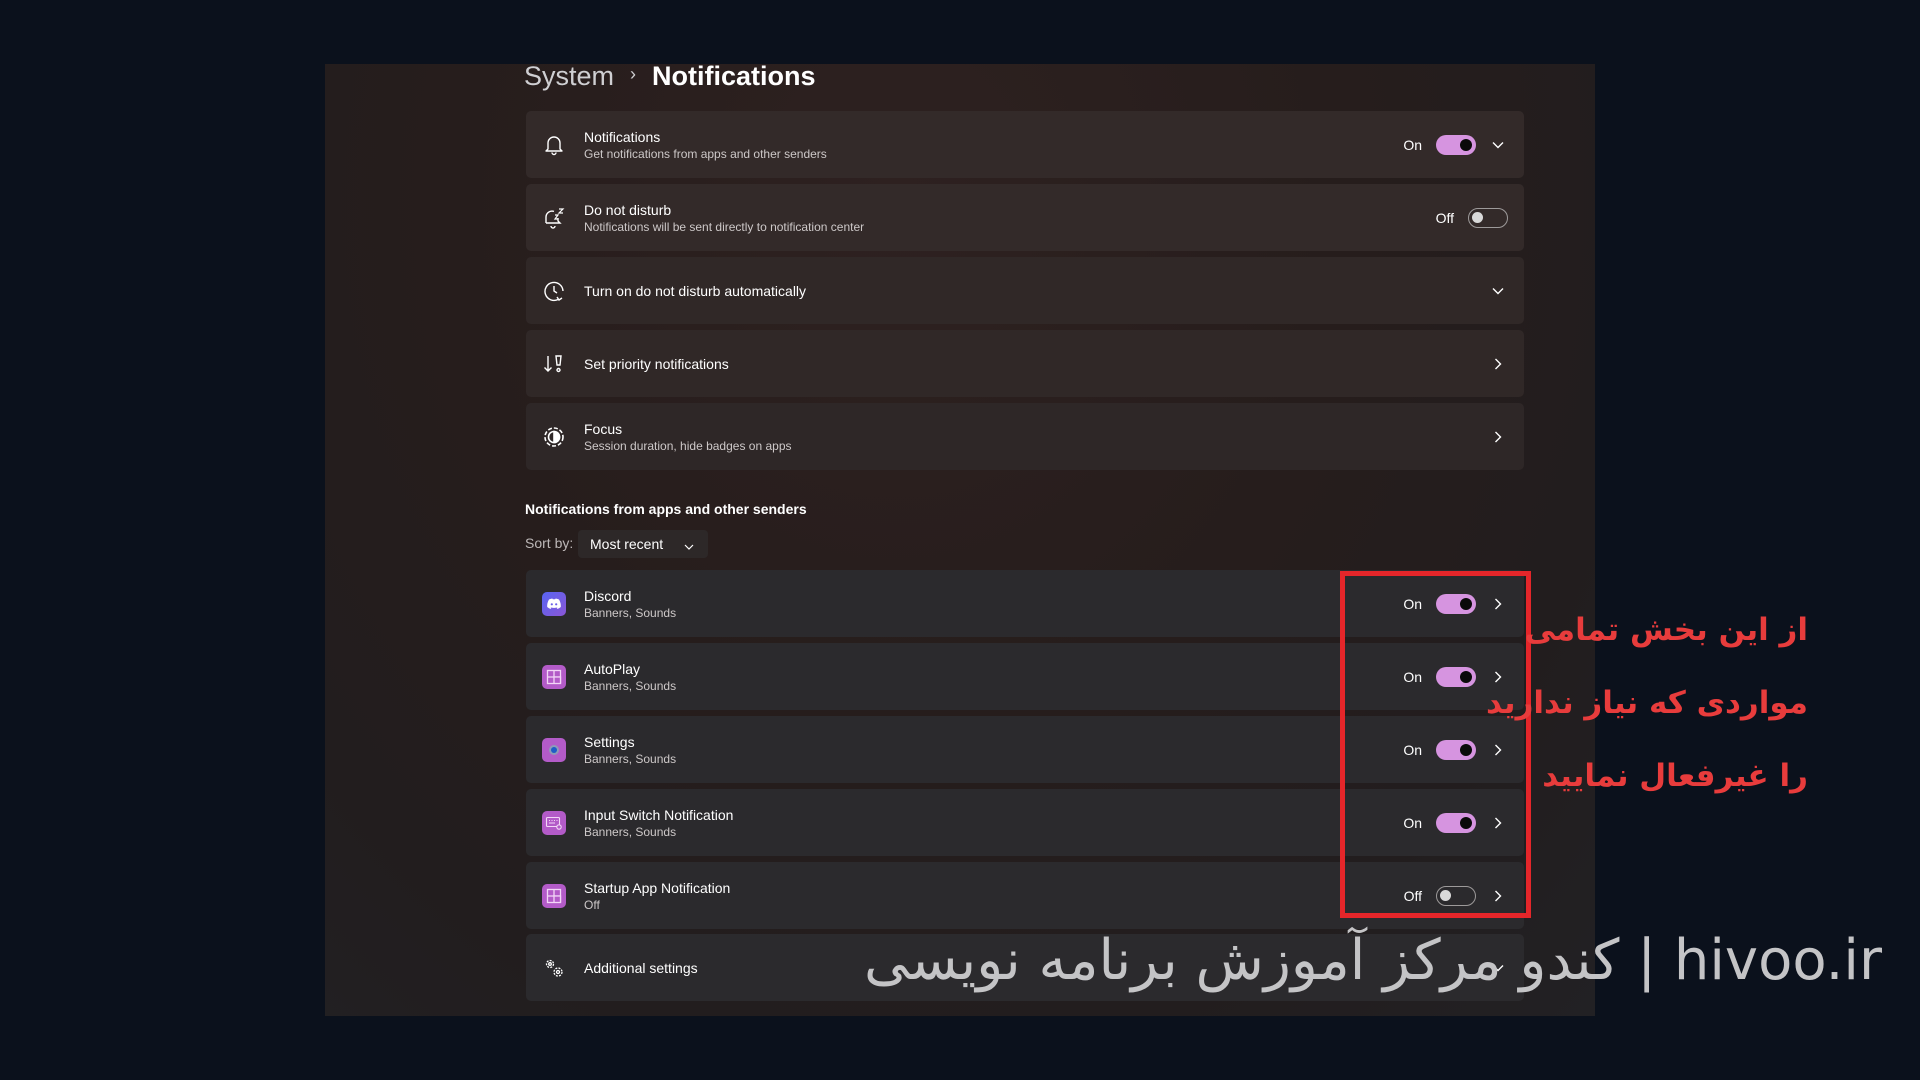 The width and height of the screenshot is (1920, 1080). What do you see at coordinates (627, 544) in the screenshot?
I see `sort-value: Most recent` at bounding box center [627, 544].